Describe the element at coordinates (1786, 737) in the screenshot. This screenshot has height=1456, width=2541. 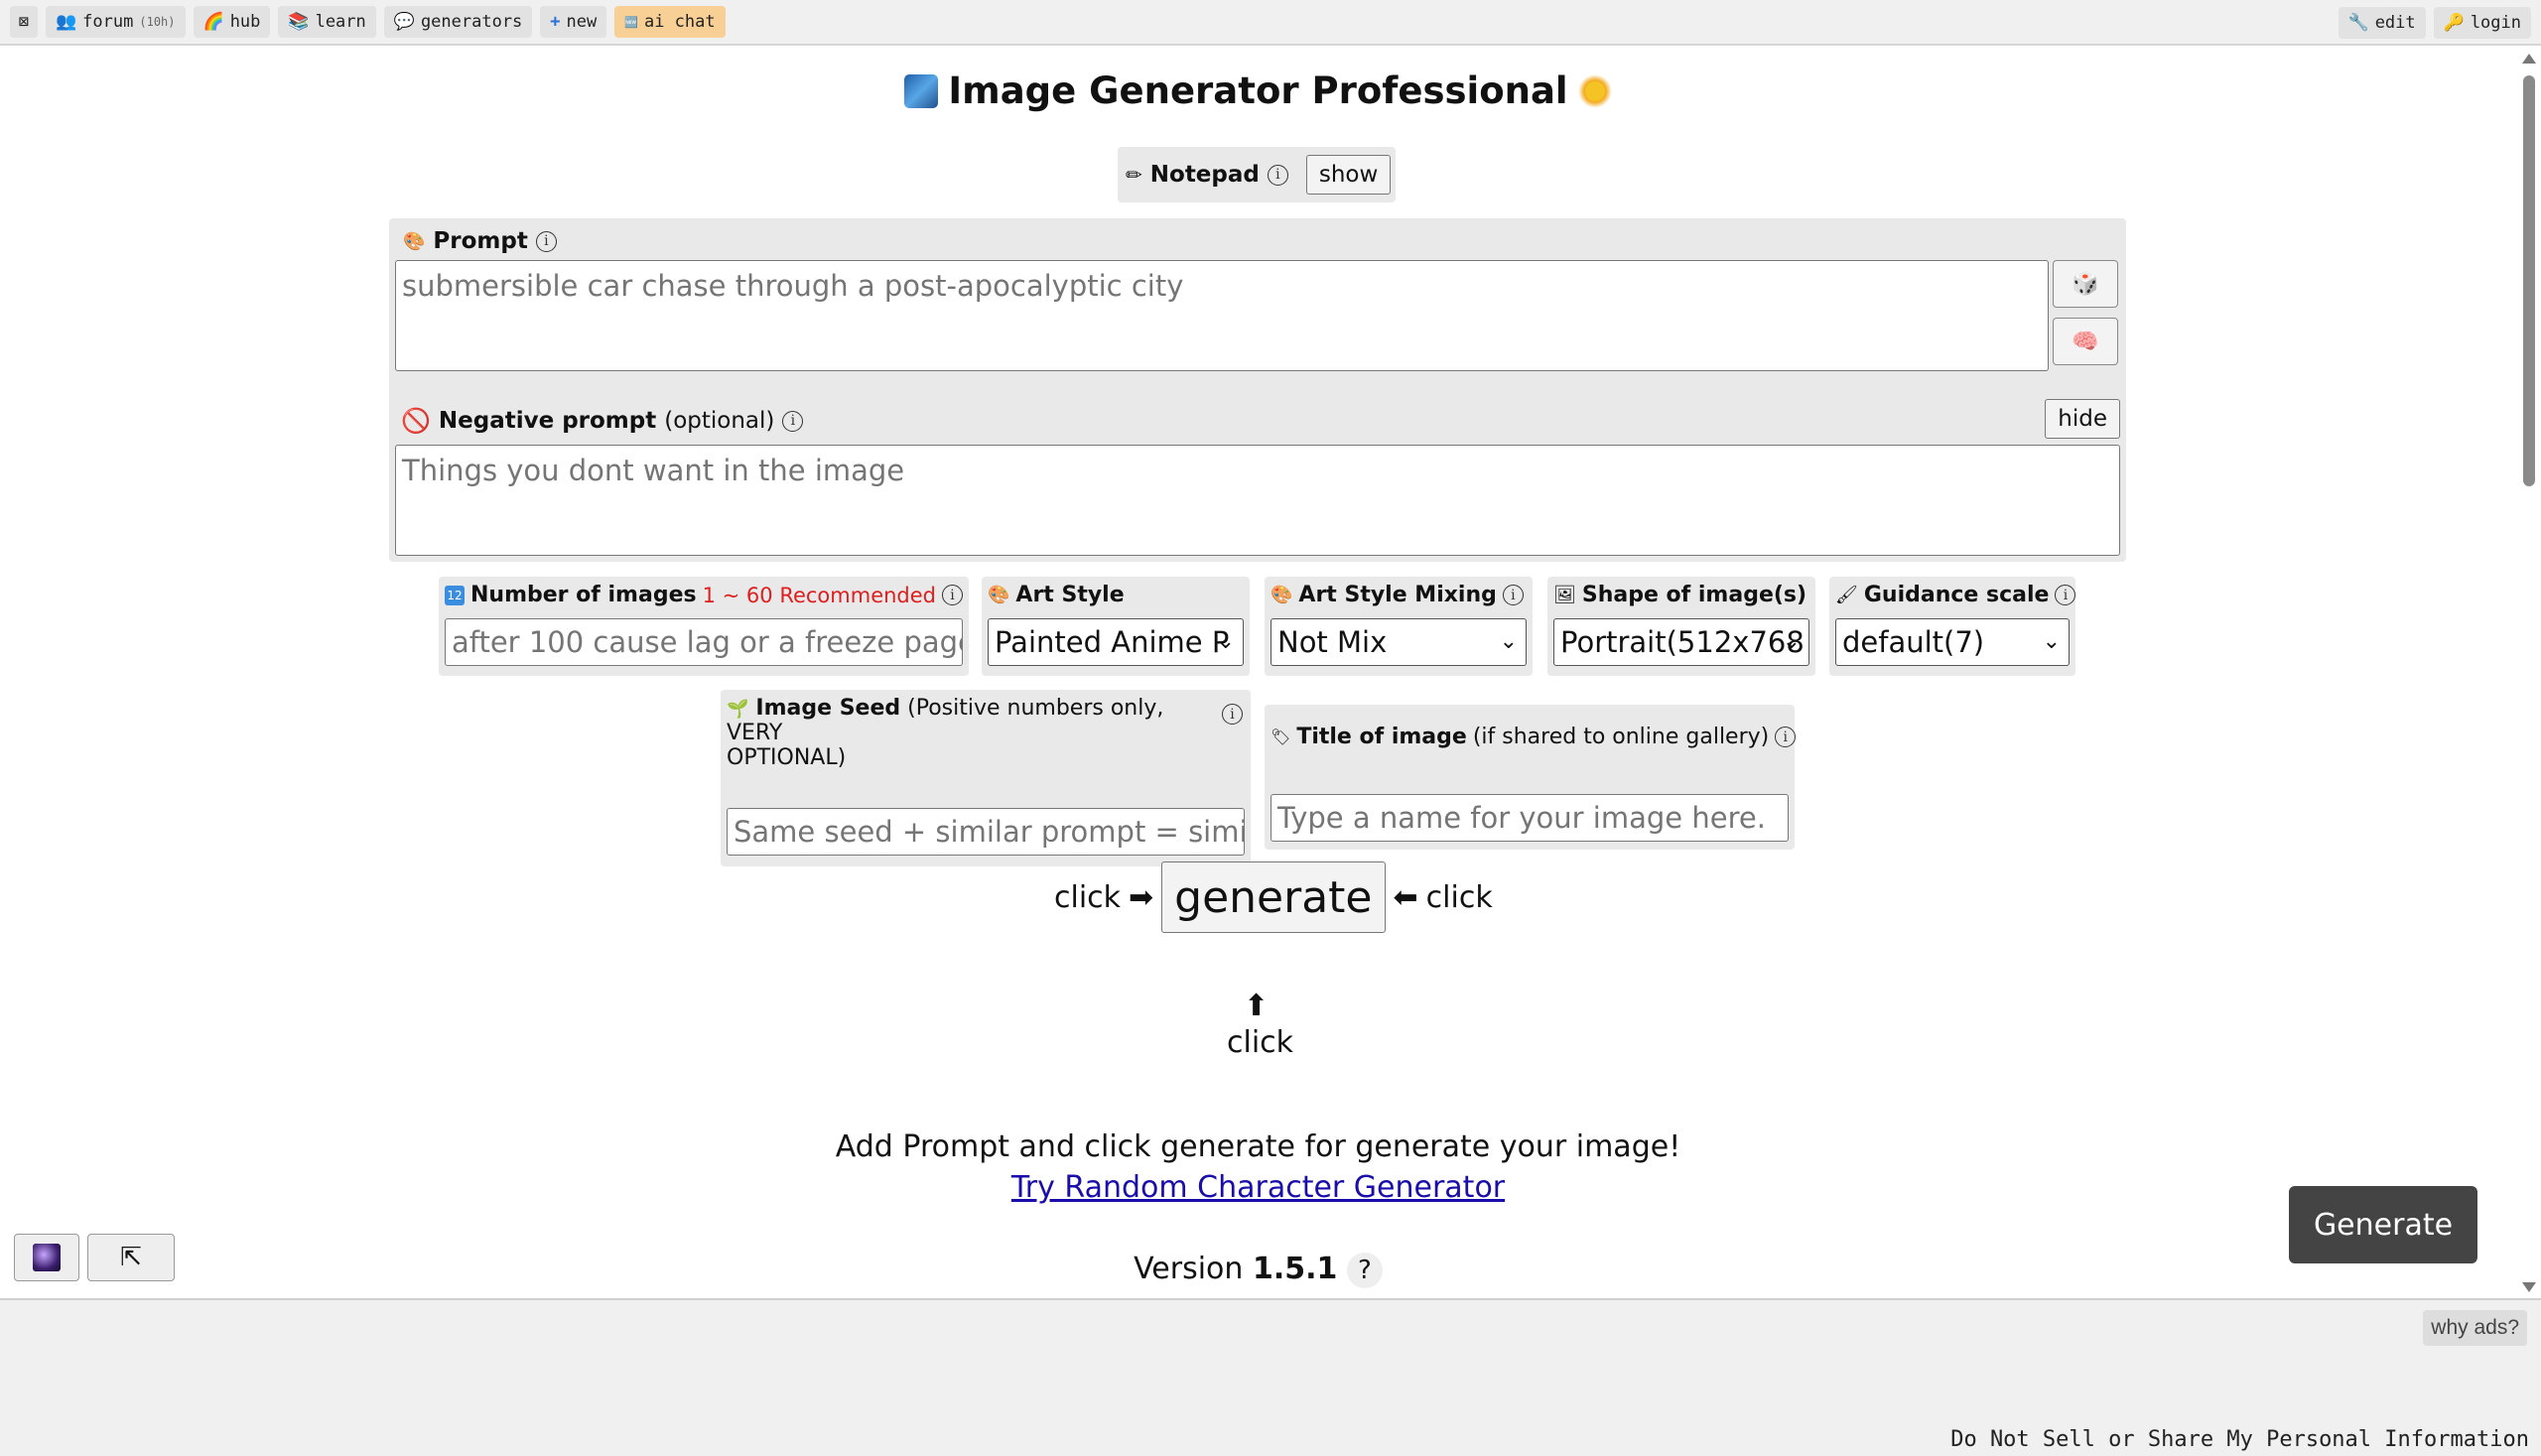
I see `title-info-icon: i` at that location.